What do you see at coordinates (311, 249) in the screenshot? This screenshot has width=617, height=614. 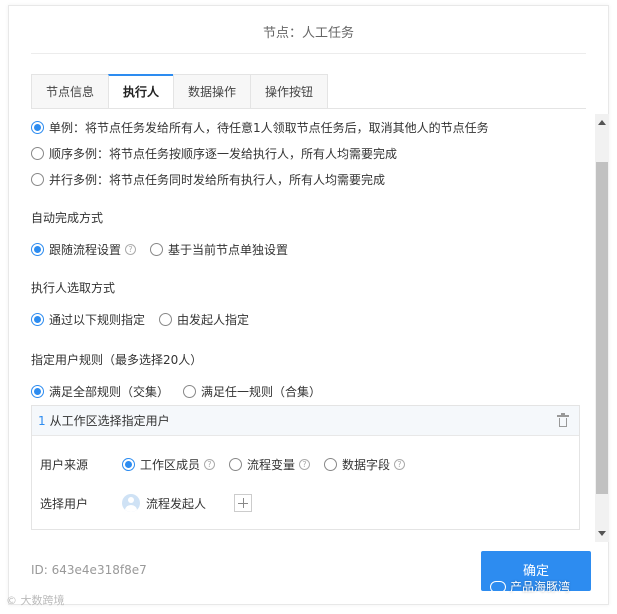 I see `auto-complete-options: 跟随流程设置 ? 基于当前节点单独设置` at bounding box center [311, 249].